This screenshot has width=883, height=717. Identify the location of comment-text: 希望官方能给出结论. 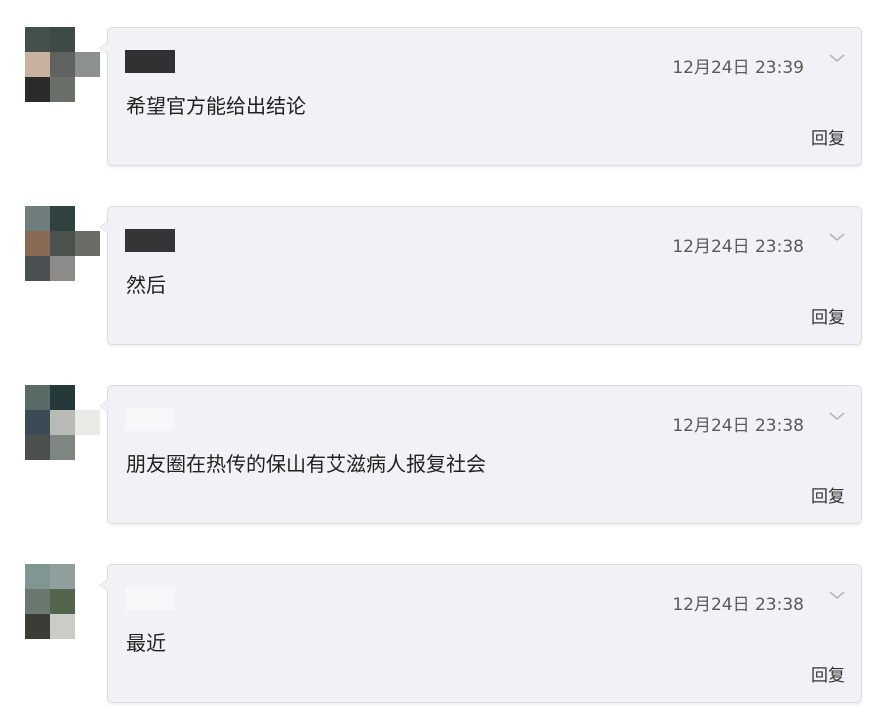
(216, 106).